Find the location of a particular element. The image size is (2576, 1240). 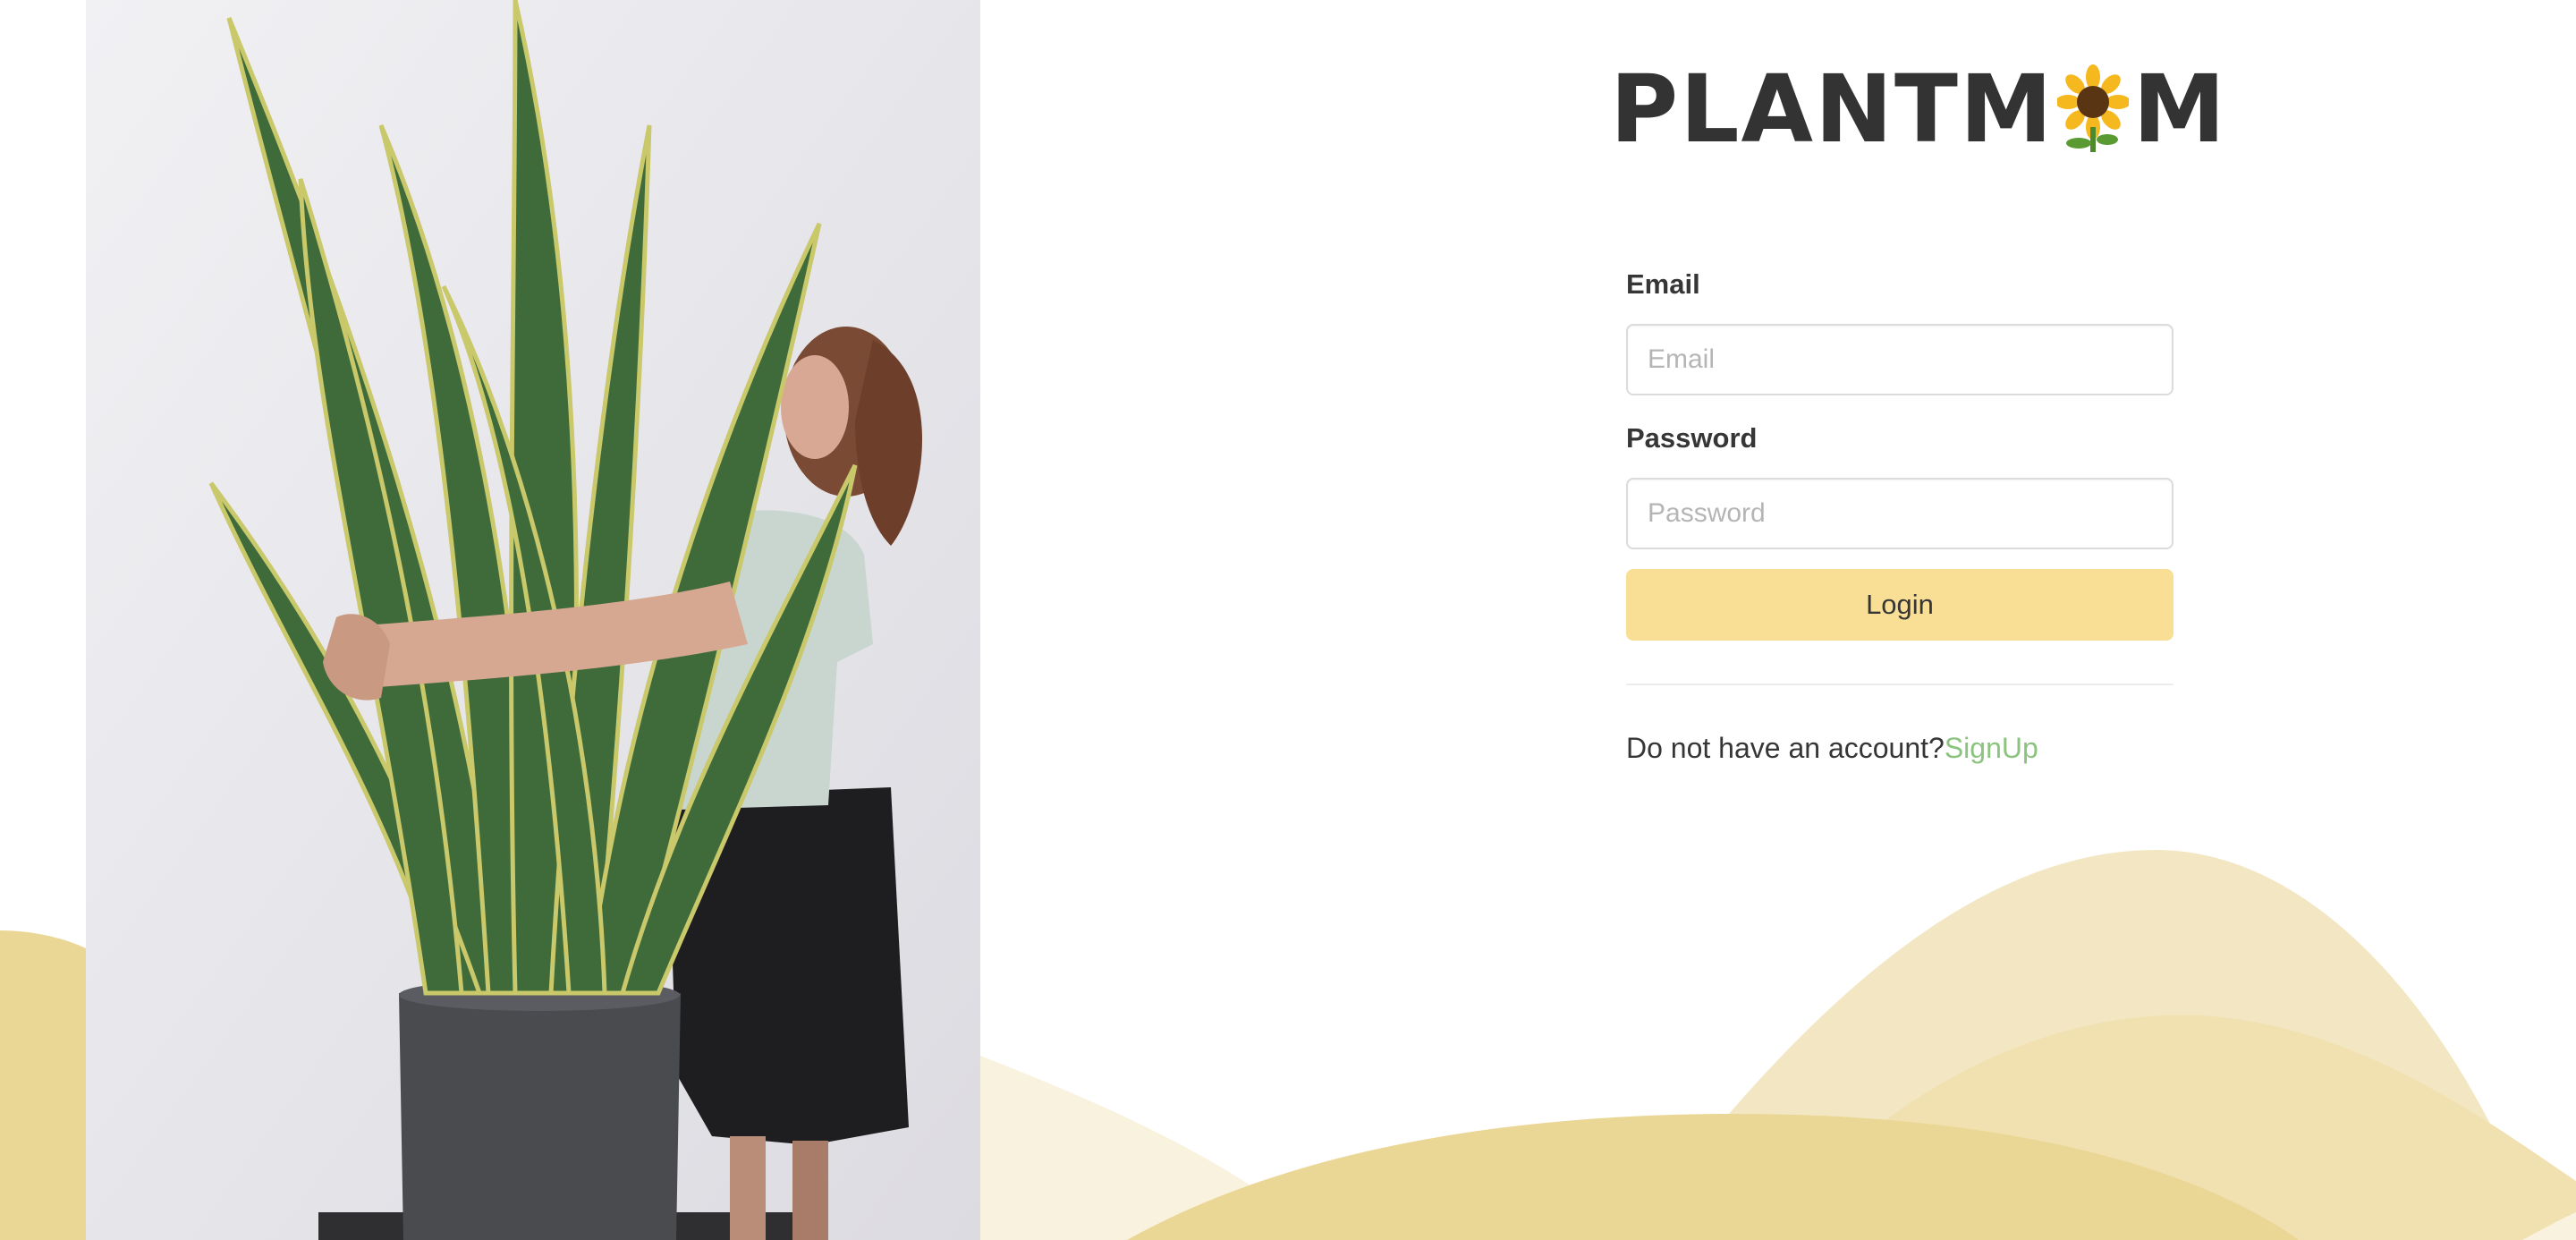

signup-prompt-row: Do not have an account?SignUp is located at coordinates (1900, 748).